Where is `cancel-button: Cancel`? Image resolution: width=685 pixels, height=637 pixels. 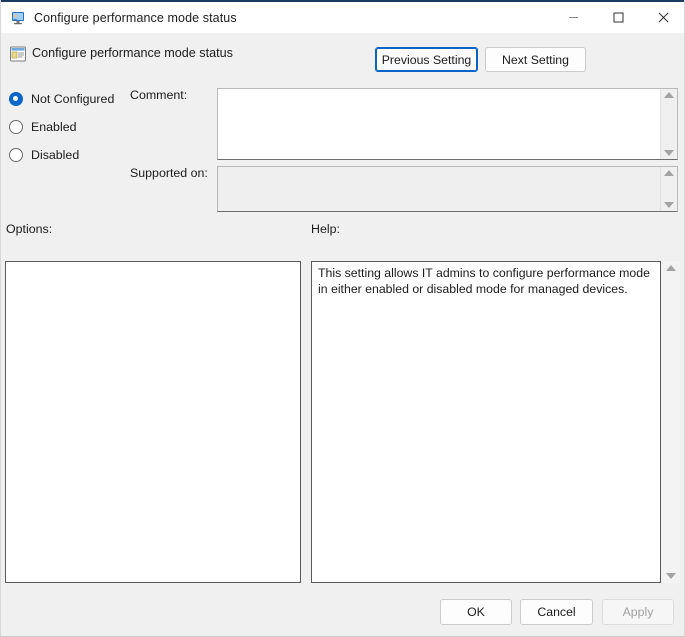
cancel-button: Cancel is located at coordinates (556, 612).